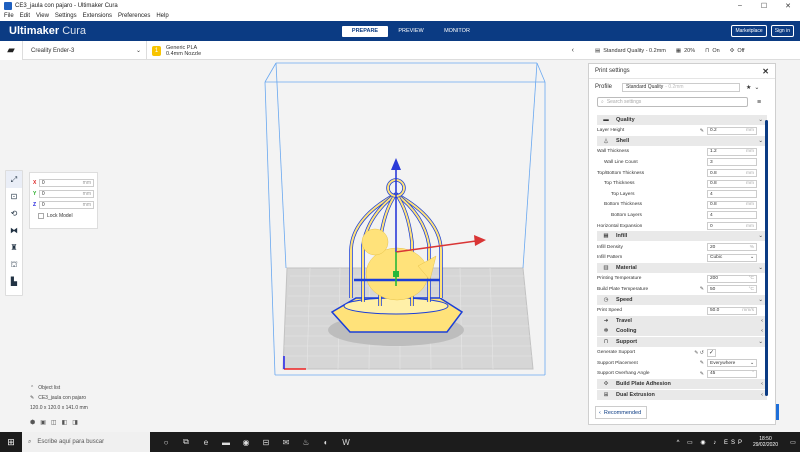 This screenshot has height=452, width=800. Describe the element at coordinates (765, 71) in the screenshot. I see `close-icon: ✕` at that location.